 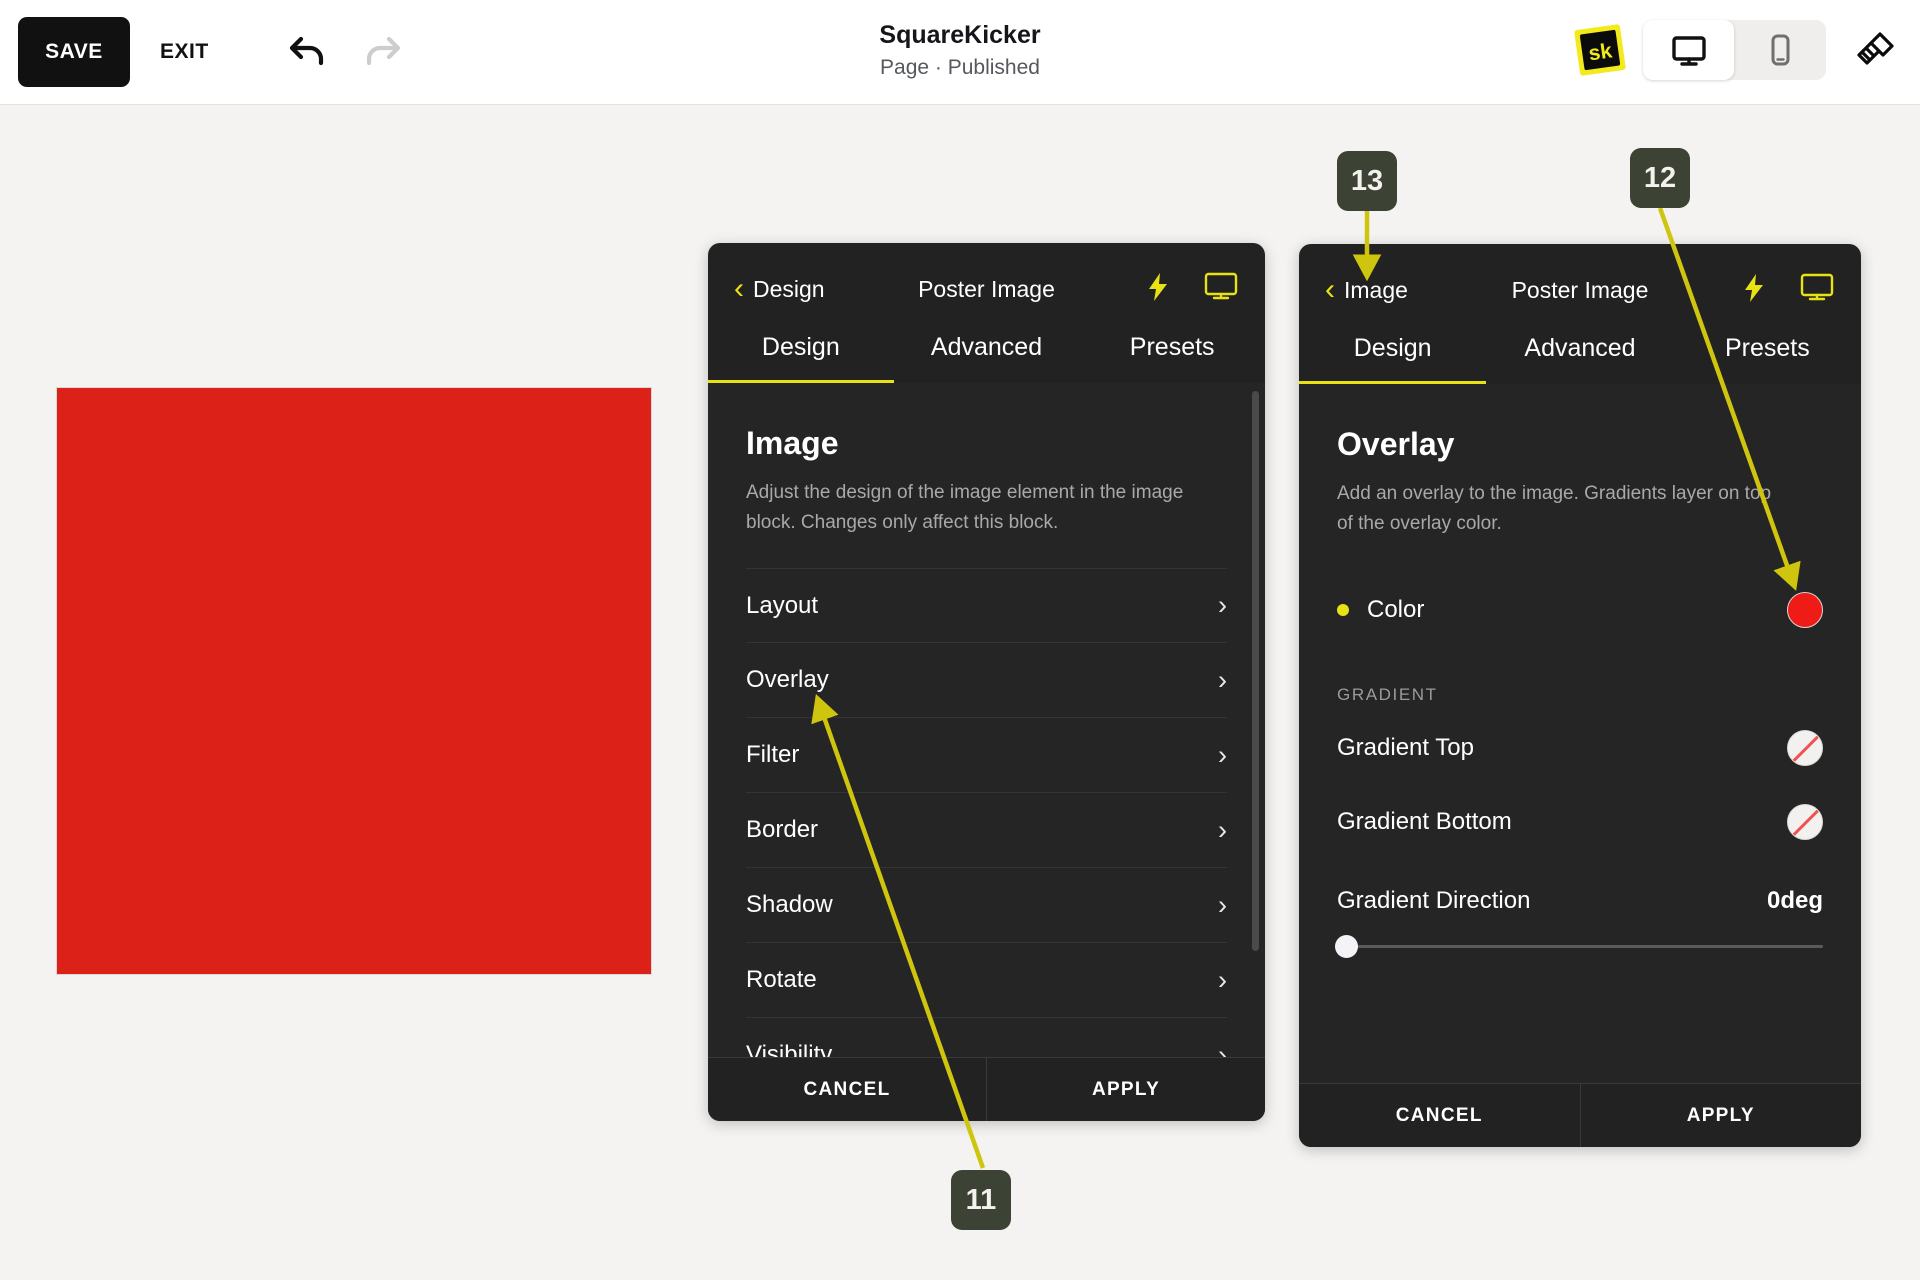 What do you see at coordinates (986, 1038) in the screenshot?
I see `option-row-visibility: Visibility ›` at bounding box center [986, 1038].